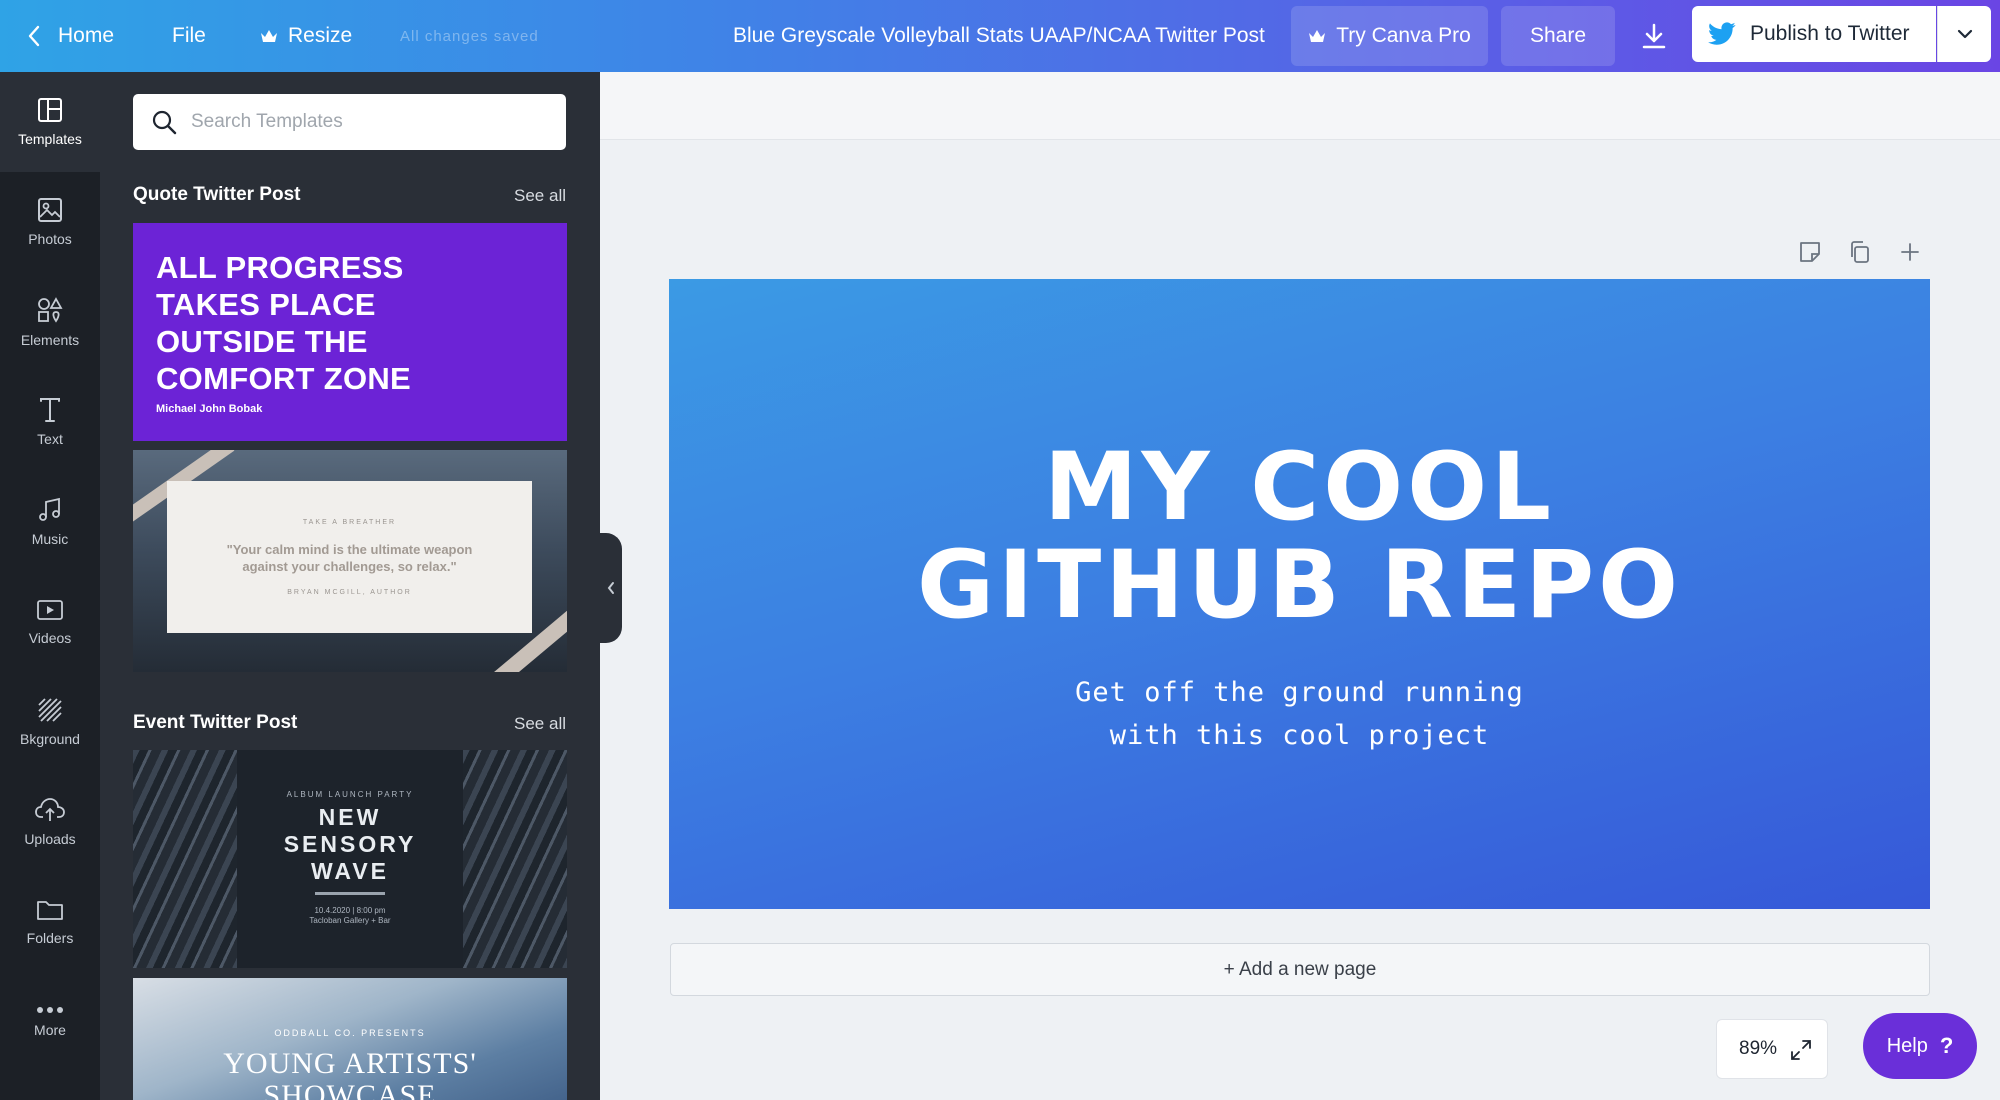 The height and width of the screenshot is (1100, 2000). Describe the element at coordinates (266, 304) in the screenshot. I see `quote-line: TAKES PLACE` at that location.